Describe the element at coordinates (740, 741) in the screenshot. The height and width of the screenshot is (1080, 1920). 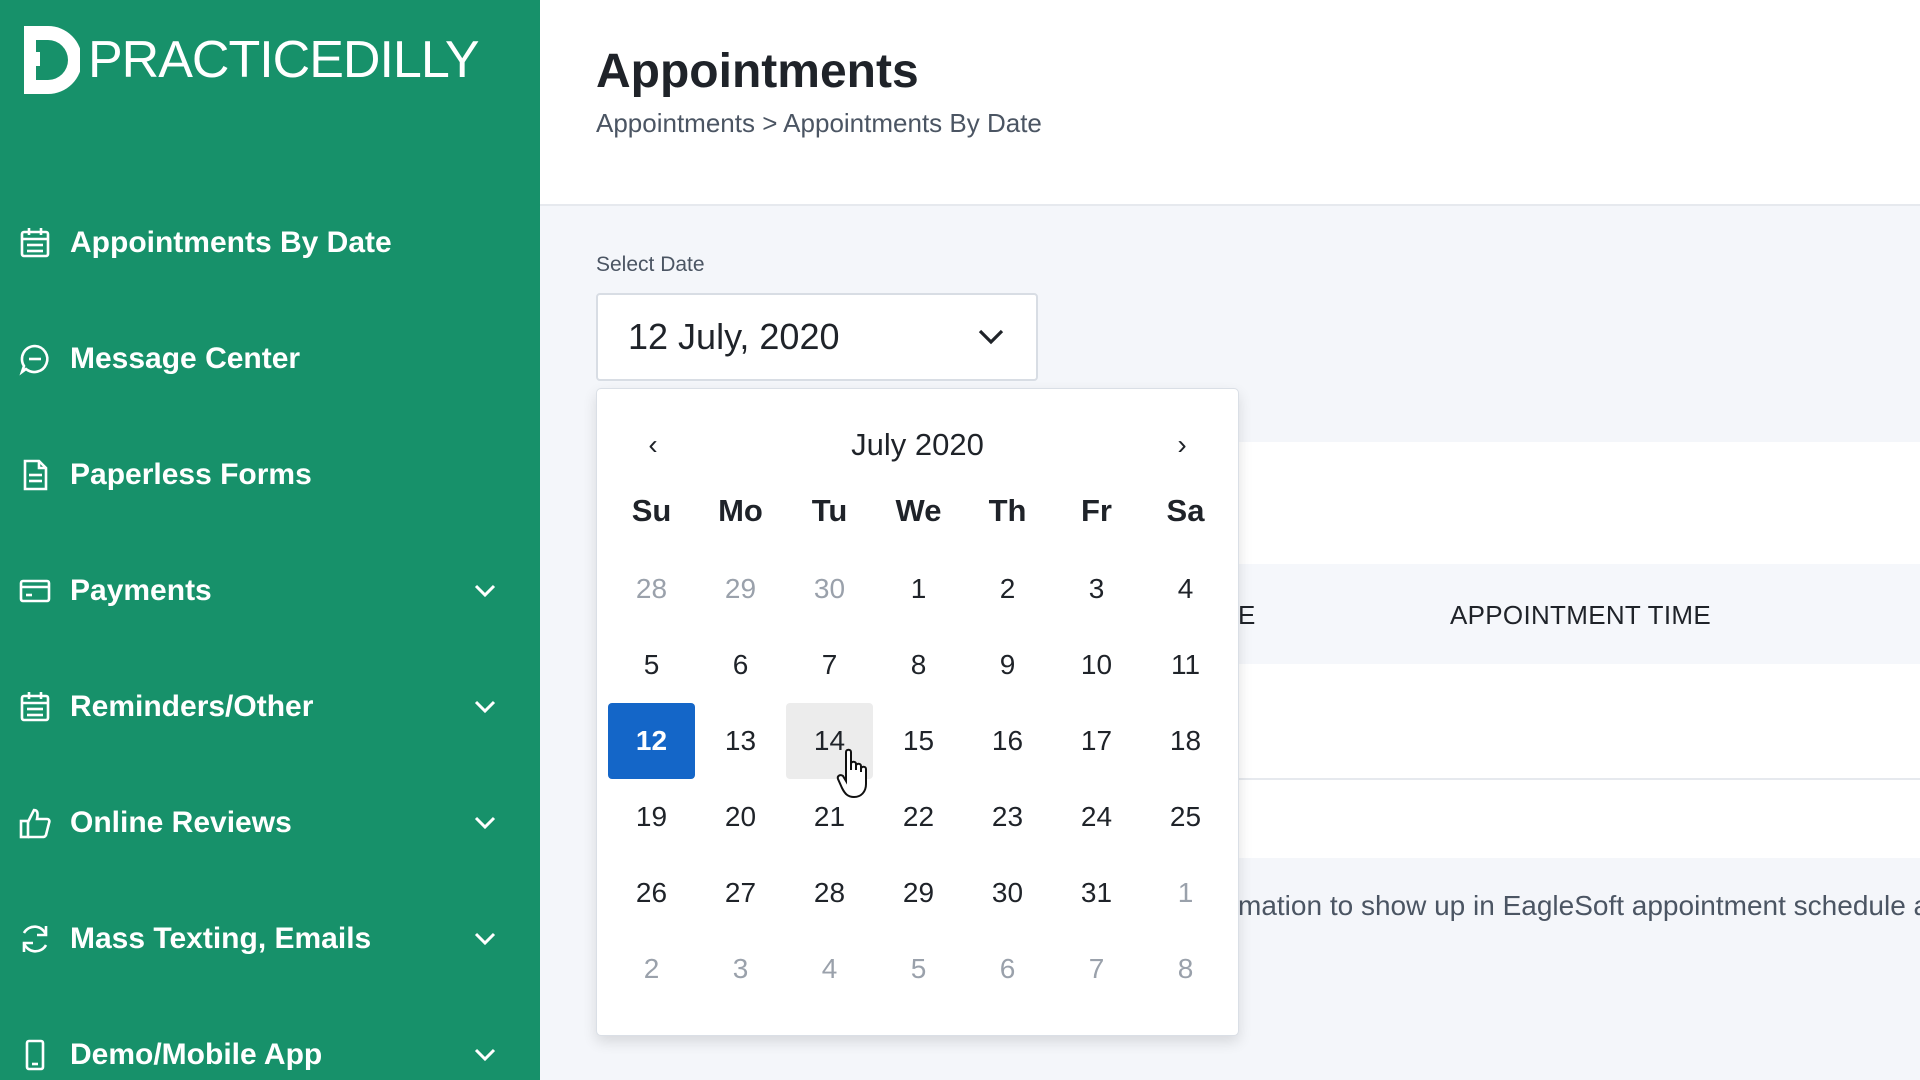
I see `calendar-day: 13` at that location.